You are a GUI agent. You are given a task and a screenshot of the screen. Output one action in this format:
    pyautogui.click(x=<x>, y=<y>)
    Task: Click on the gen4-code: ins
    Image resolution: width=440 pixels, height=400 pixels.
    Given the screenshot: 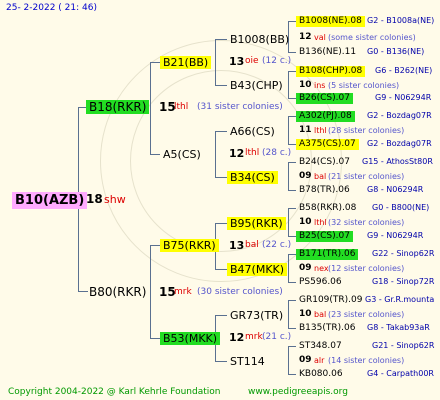 What is the action you would take?
    pyautogui.click(x=320, y=85)
    